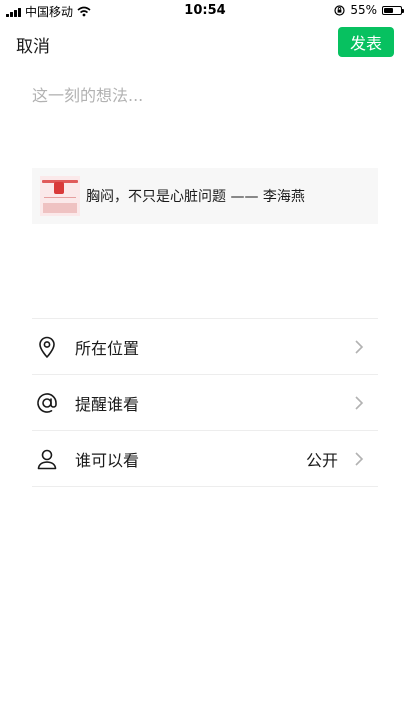 The height and width of the screenshot is (728, 410). What do you see at coordinates (33, 44) in the screenshot?
I see `cancel-button: 取消` at bounding box center [33, 44].